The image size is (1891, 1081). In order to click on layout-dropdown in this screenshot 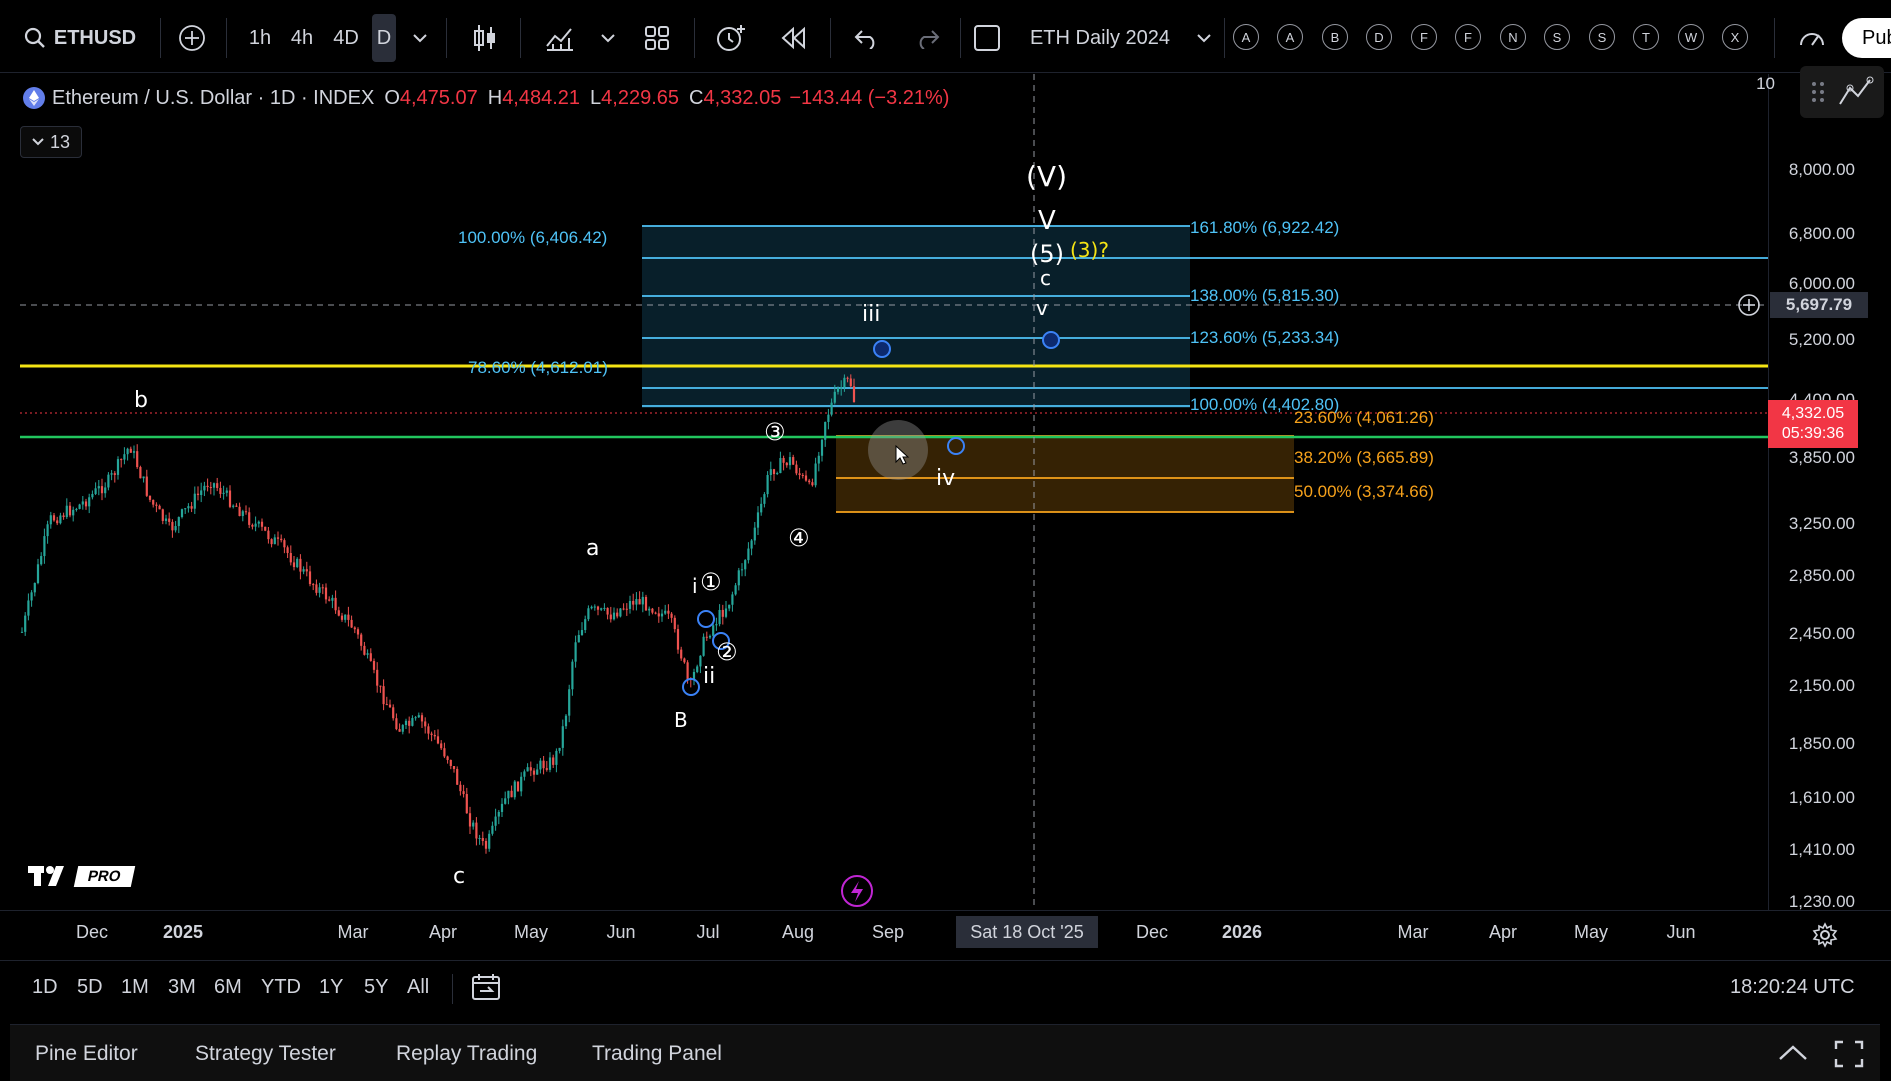, I will do `click(1204, 38)`.